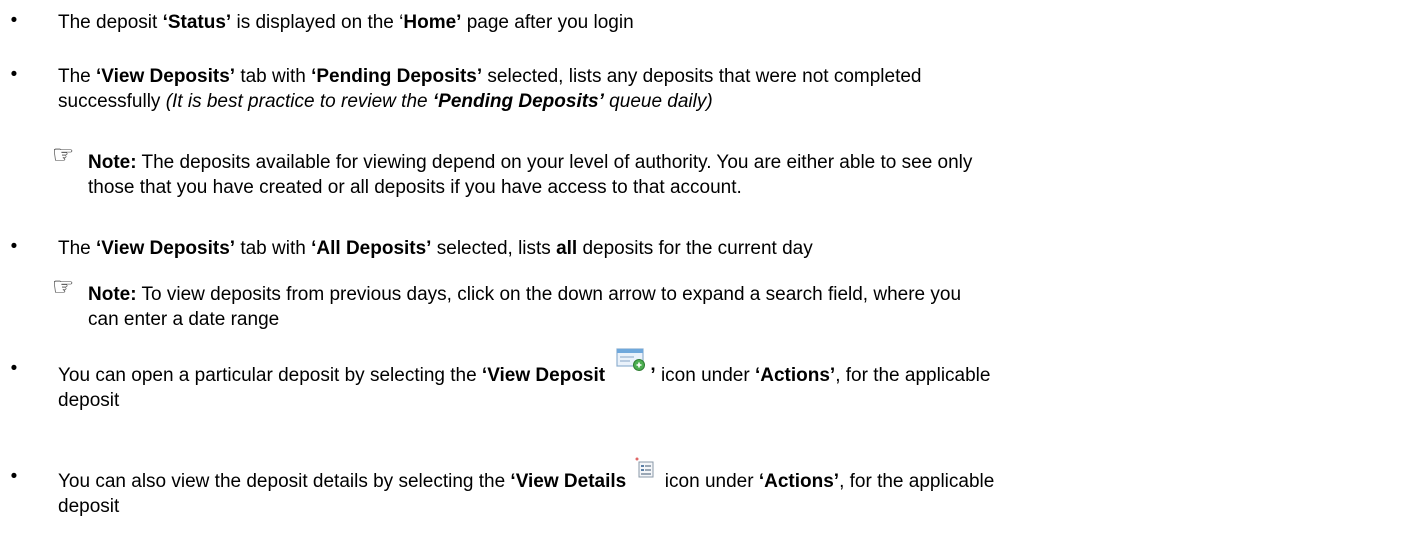 The width and height of the screenshot is (1418, 543). What do you see at coordinates (645, 468) in the screenshot?
I see `view-details-icon` at bounding box center [645, 468].